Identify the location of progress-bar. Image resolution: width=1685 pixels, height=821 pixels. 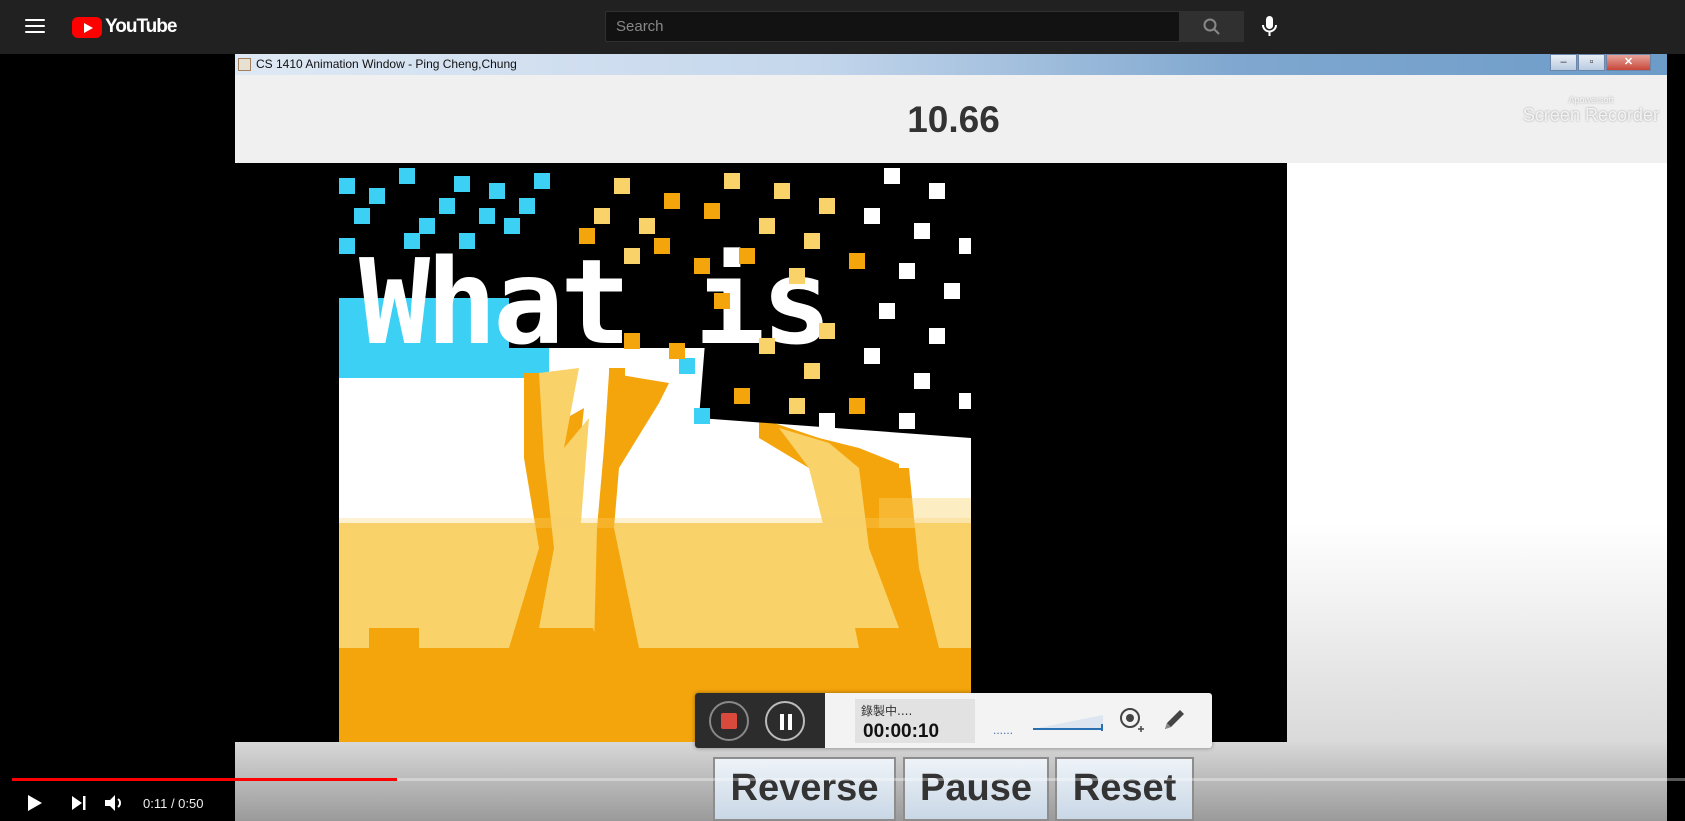
(848, 779).